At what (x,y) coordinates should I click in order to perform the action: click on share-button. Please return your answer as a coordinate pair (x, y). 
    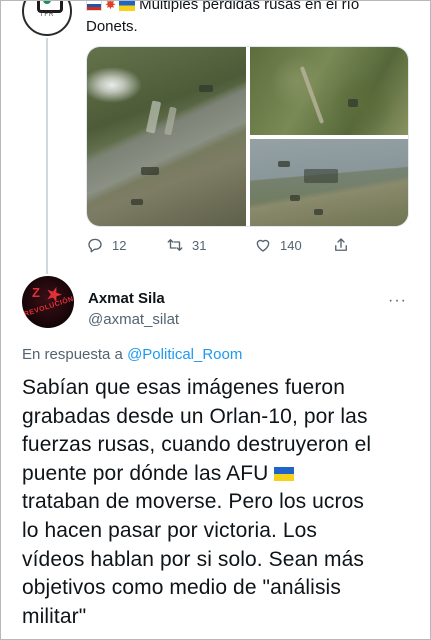
    Looking at the image, I should click on (345, 245).